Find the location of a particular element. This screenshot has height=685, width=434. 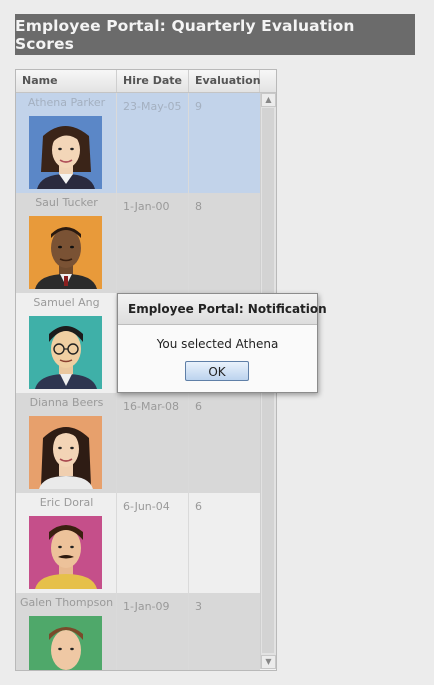

table-row: Saul Tucker 1-Jan-00 8 is located at coordinates (138, 243).